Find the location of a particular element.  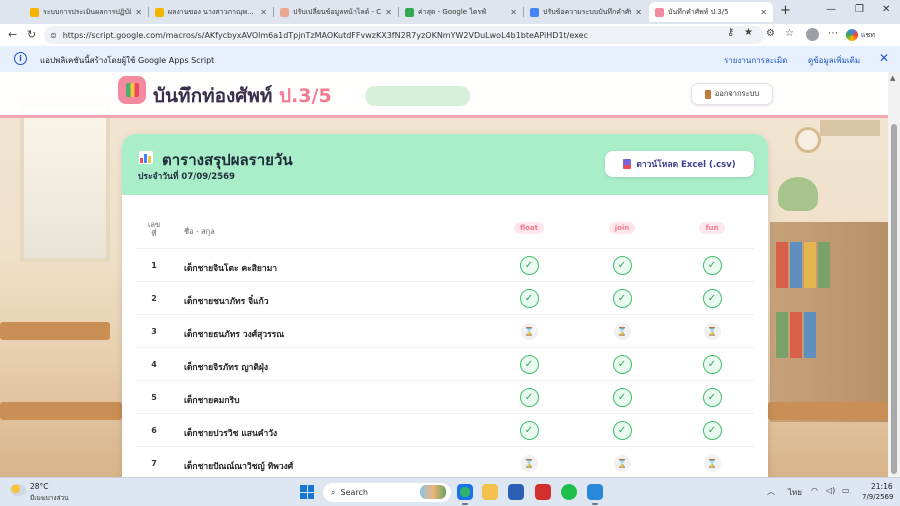

minimize-button: — is located at coordinates (831, 9).